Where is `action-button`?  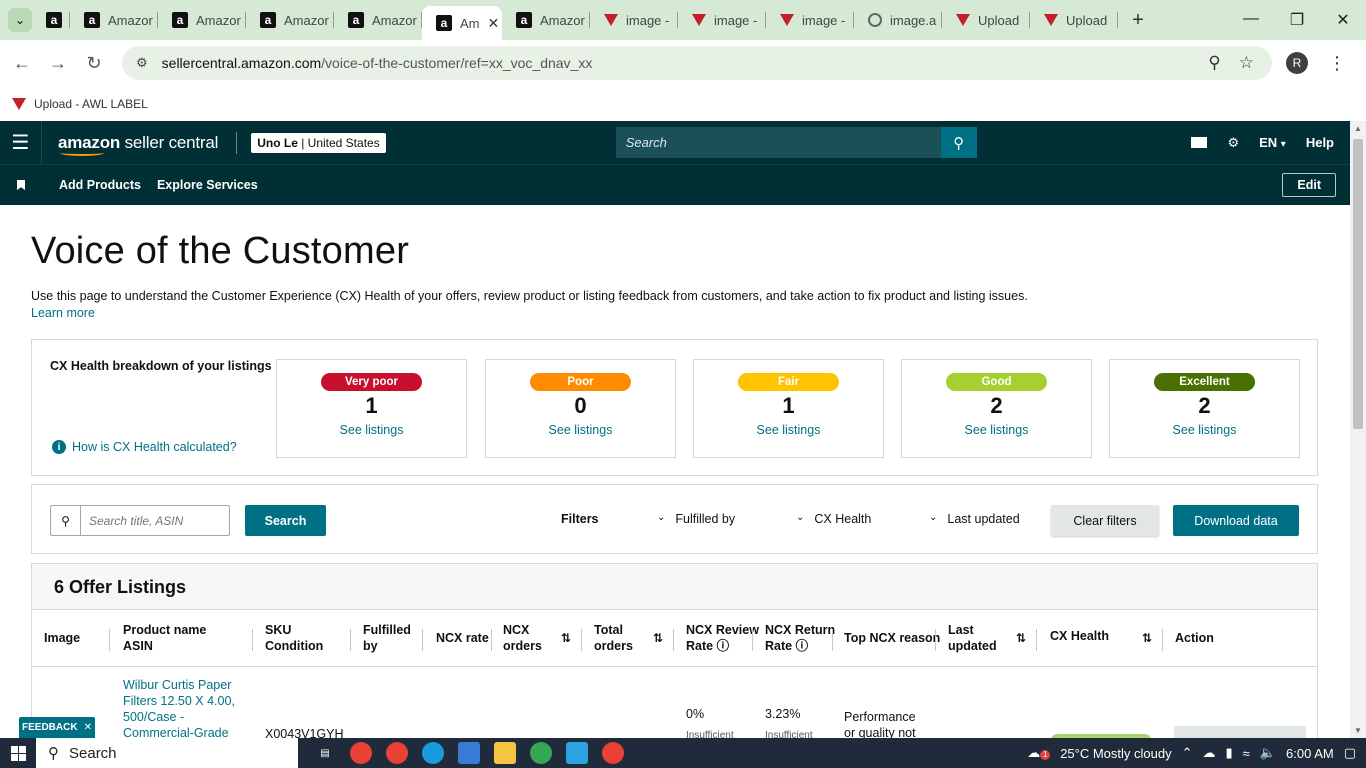
action-button is located at coordinates (1240, 732).